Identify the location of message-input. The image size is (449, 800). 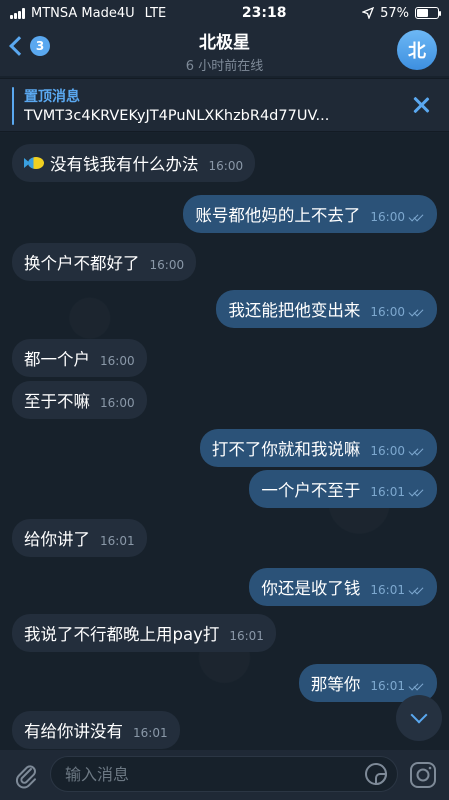
(224, 774).